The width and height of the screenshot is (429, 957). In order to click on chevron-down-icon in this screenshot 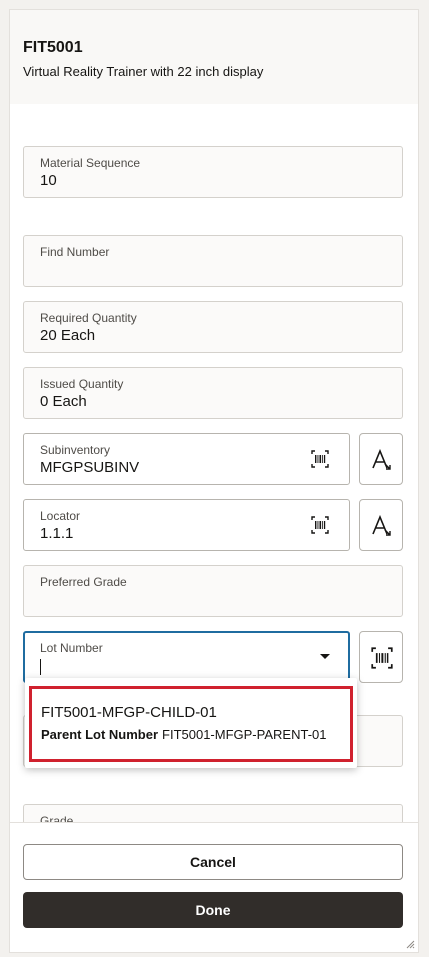, I will do `click(325, 656)`.